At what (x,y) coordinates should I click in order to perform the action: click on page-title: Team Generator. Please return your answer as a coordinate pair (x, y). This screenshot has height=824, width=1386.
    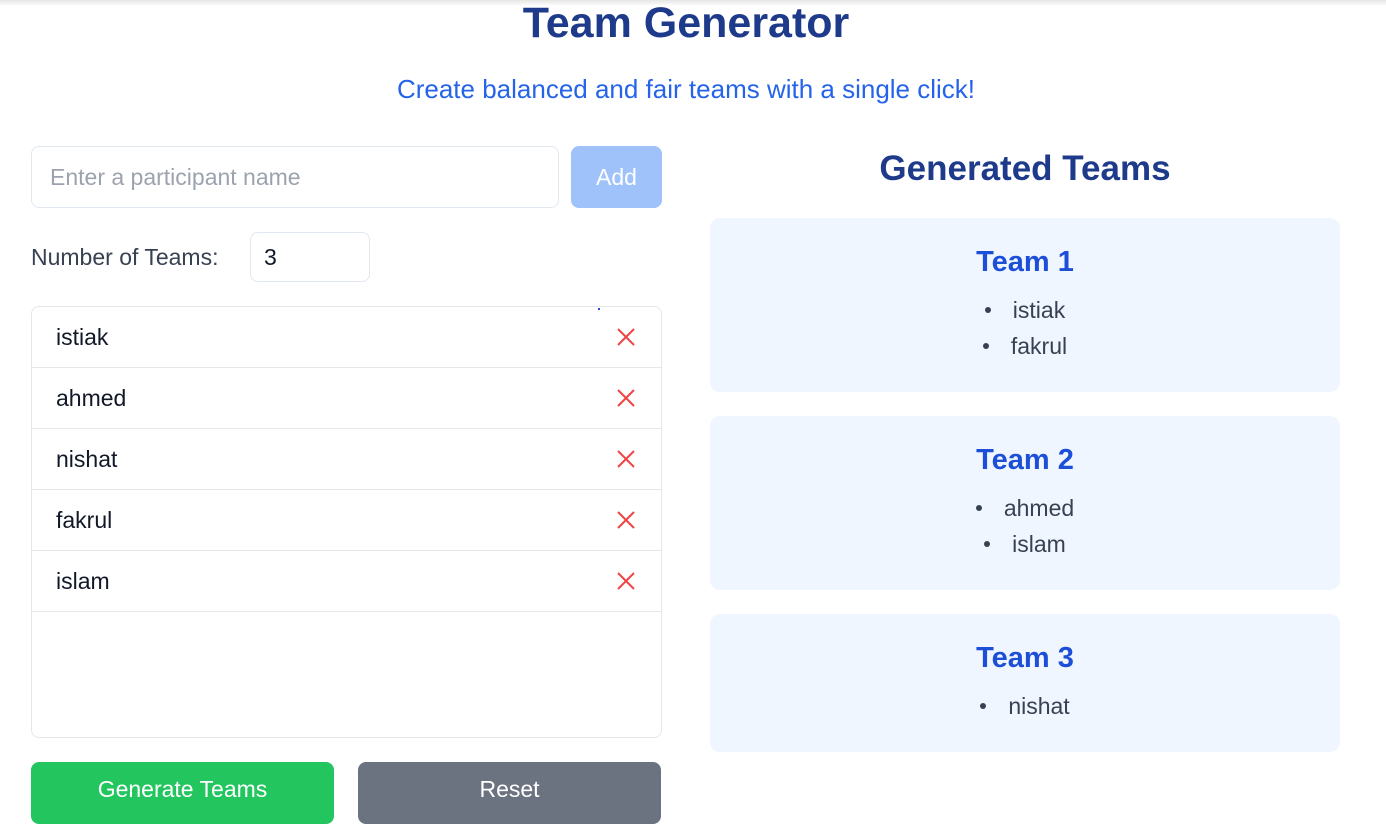
    Looking at the image, I should click on (686, 23).